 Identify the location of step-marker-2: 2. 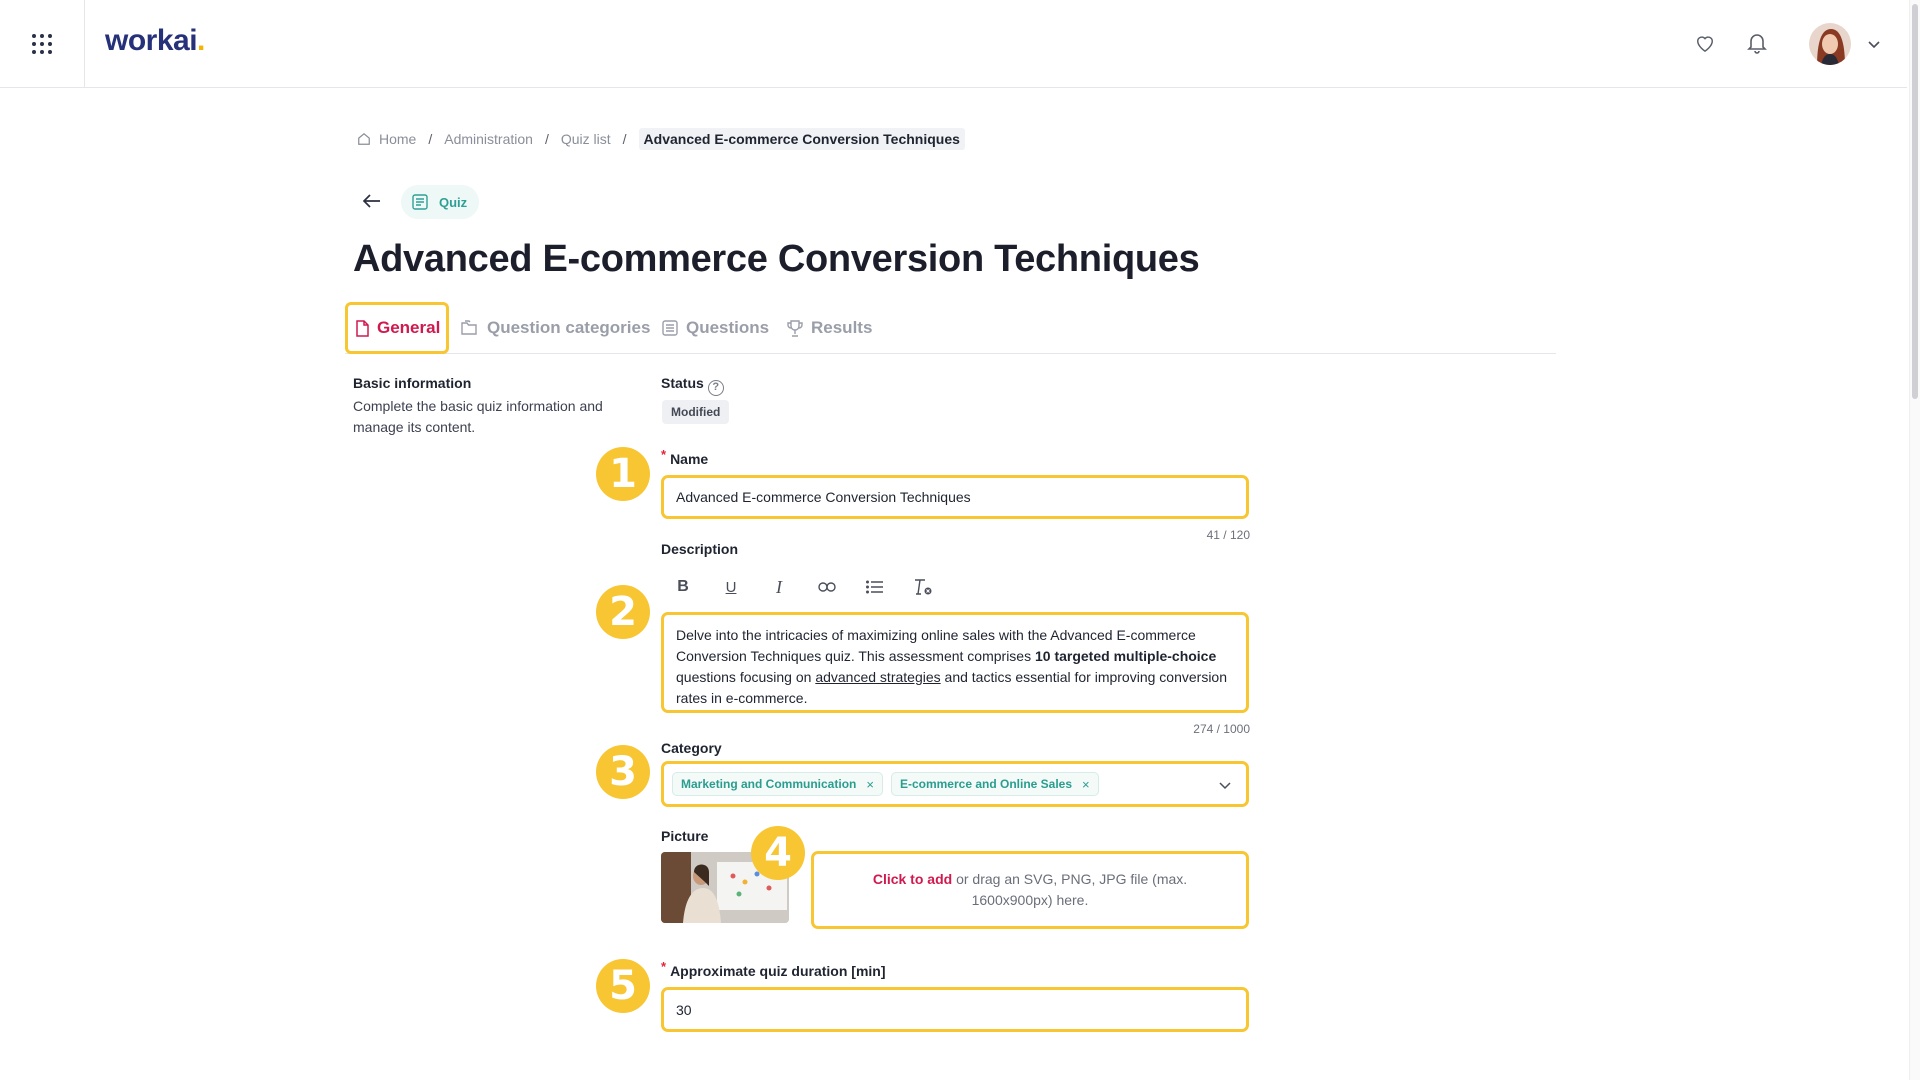
(623, 612).